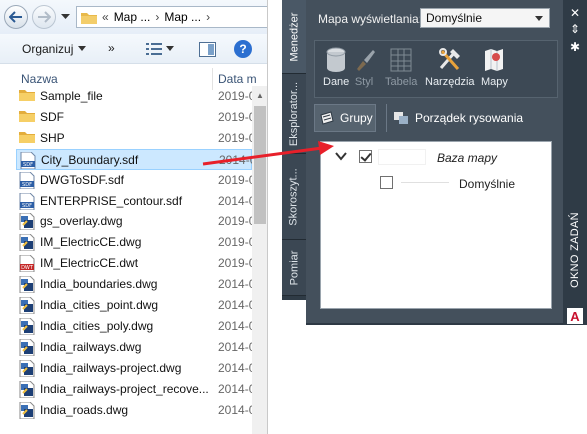 The height and width of the screenshot is (434, 587). I want to click on ribbon-toolbar: Dane Styl Tabela Narzędzia Mapy, so click(436, 69).